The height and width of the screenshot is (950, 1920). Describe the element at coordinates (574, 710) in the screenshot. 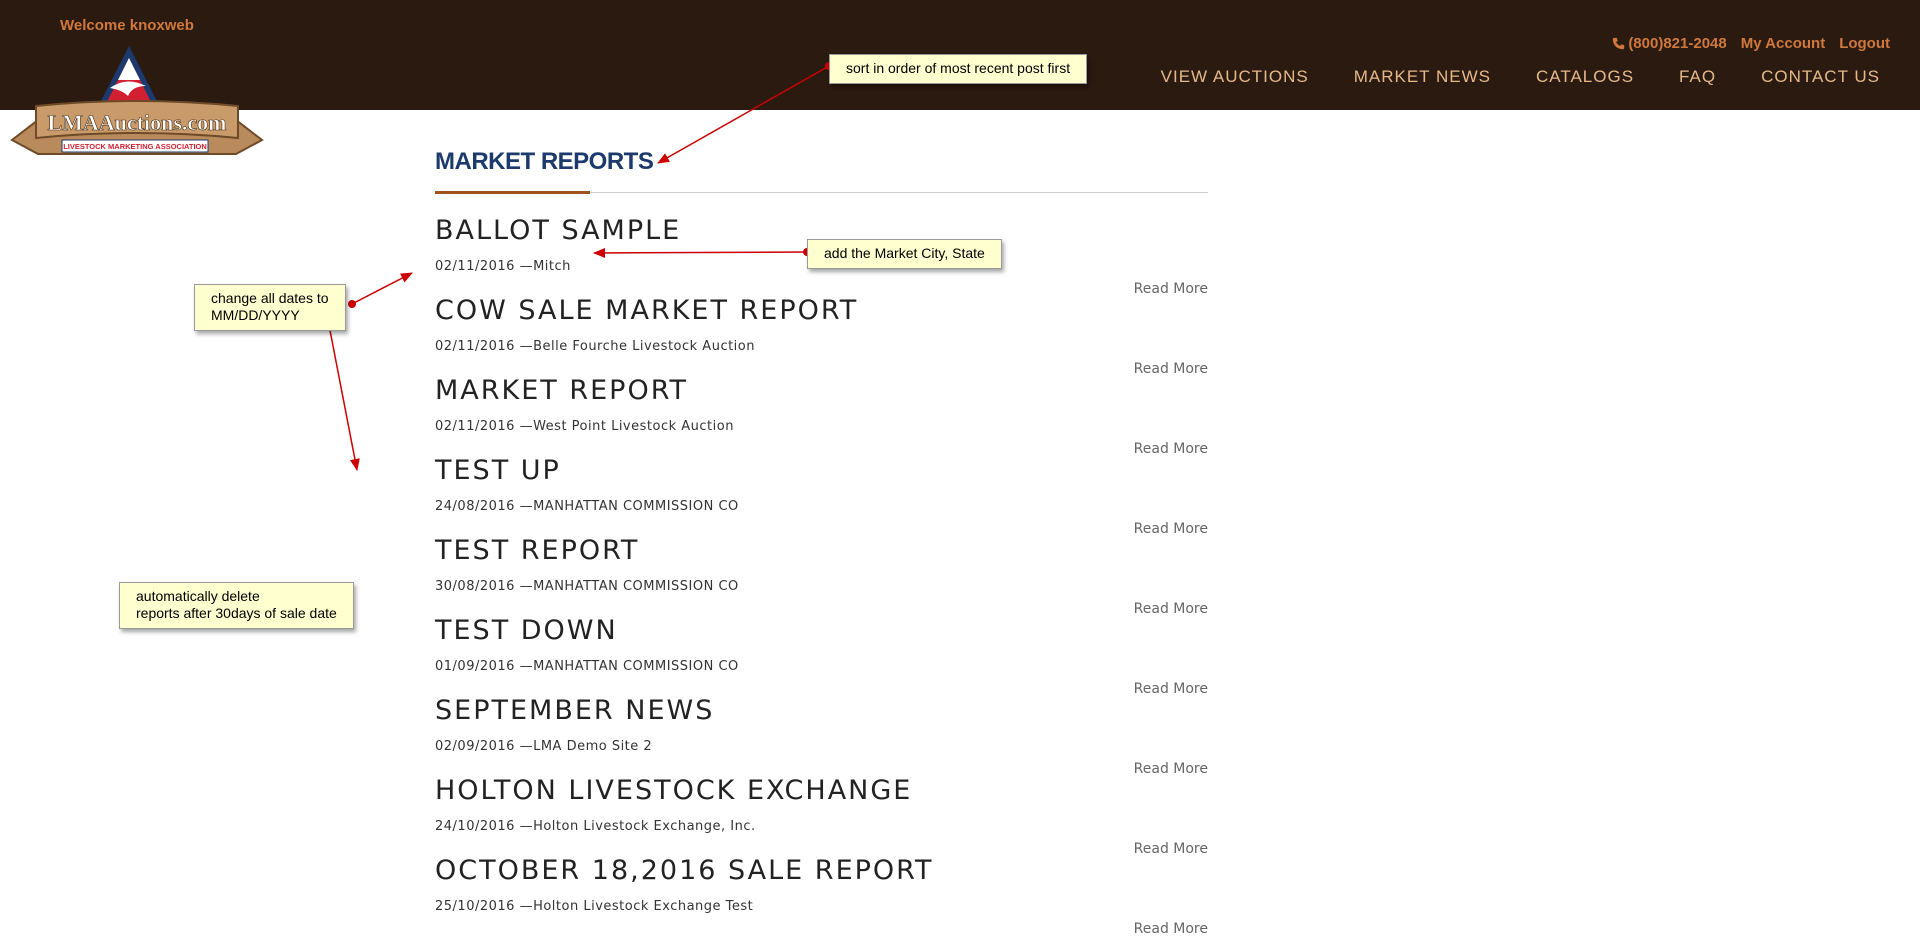

I see `report-title: SEPTEMBER NEWS` at that location.